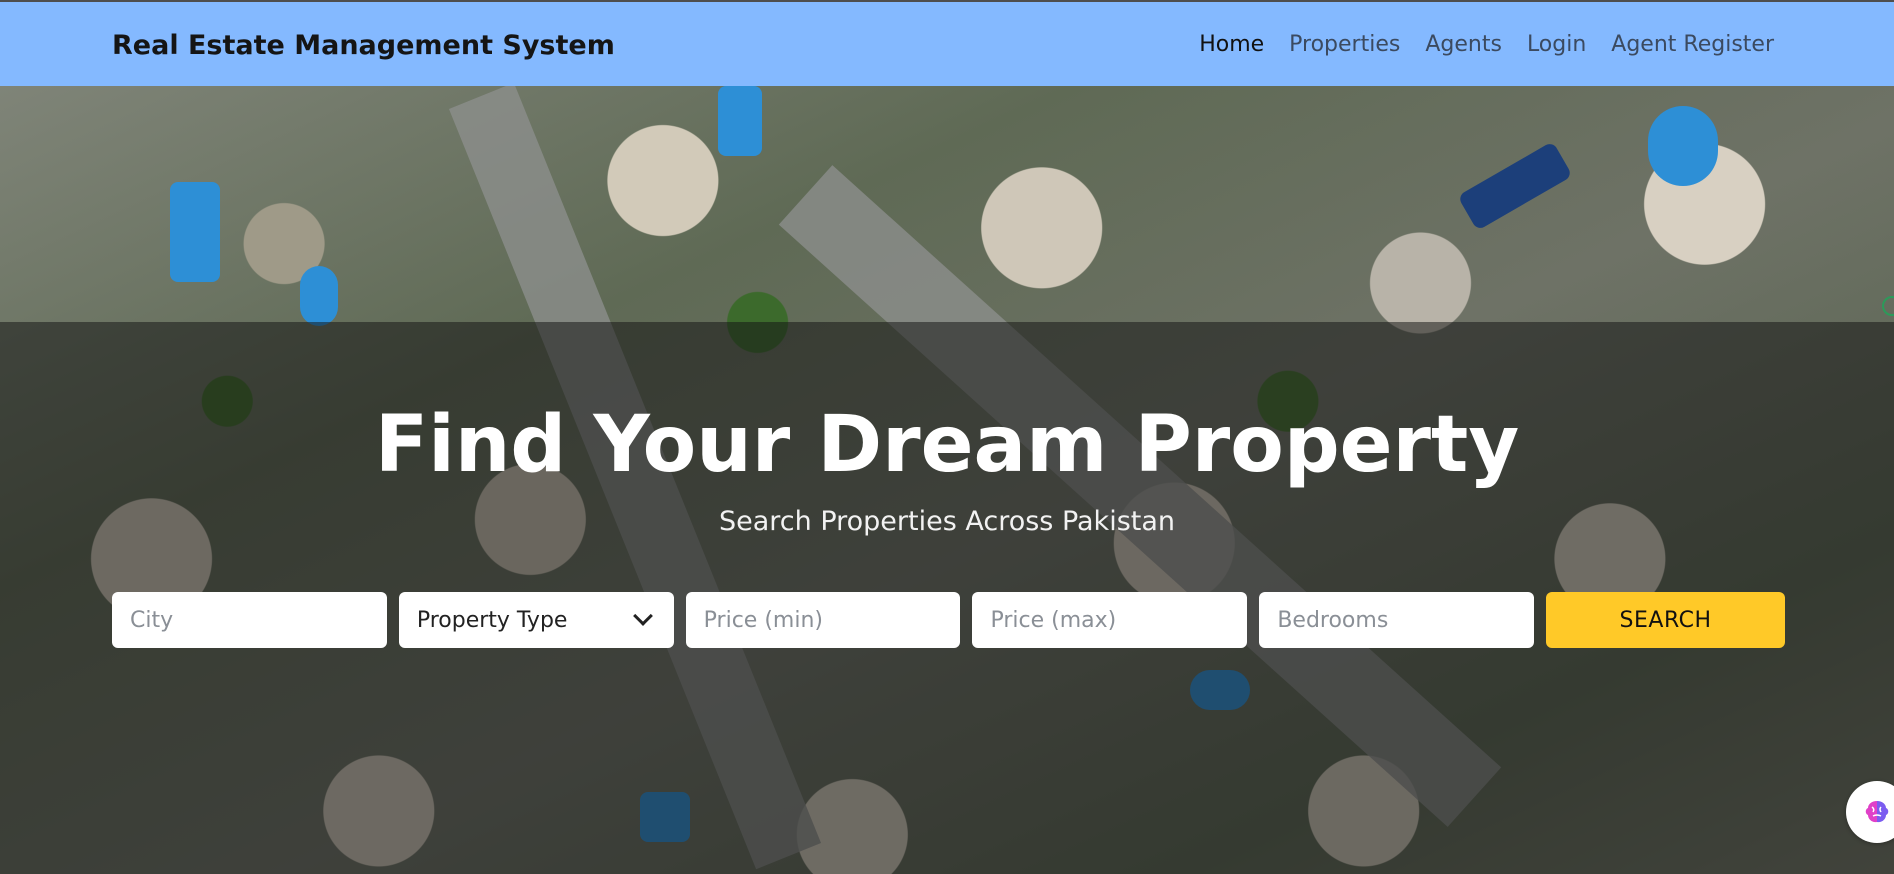 This screenshot has height=874, width=1894. What do you see at coordinates (1344, 44) in the screenshot?
I see `nav-link-properties: Properties` at bounding box center [1344, 44].